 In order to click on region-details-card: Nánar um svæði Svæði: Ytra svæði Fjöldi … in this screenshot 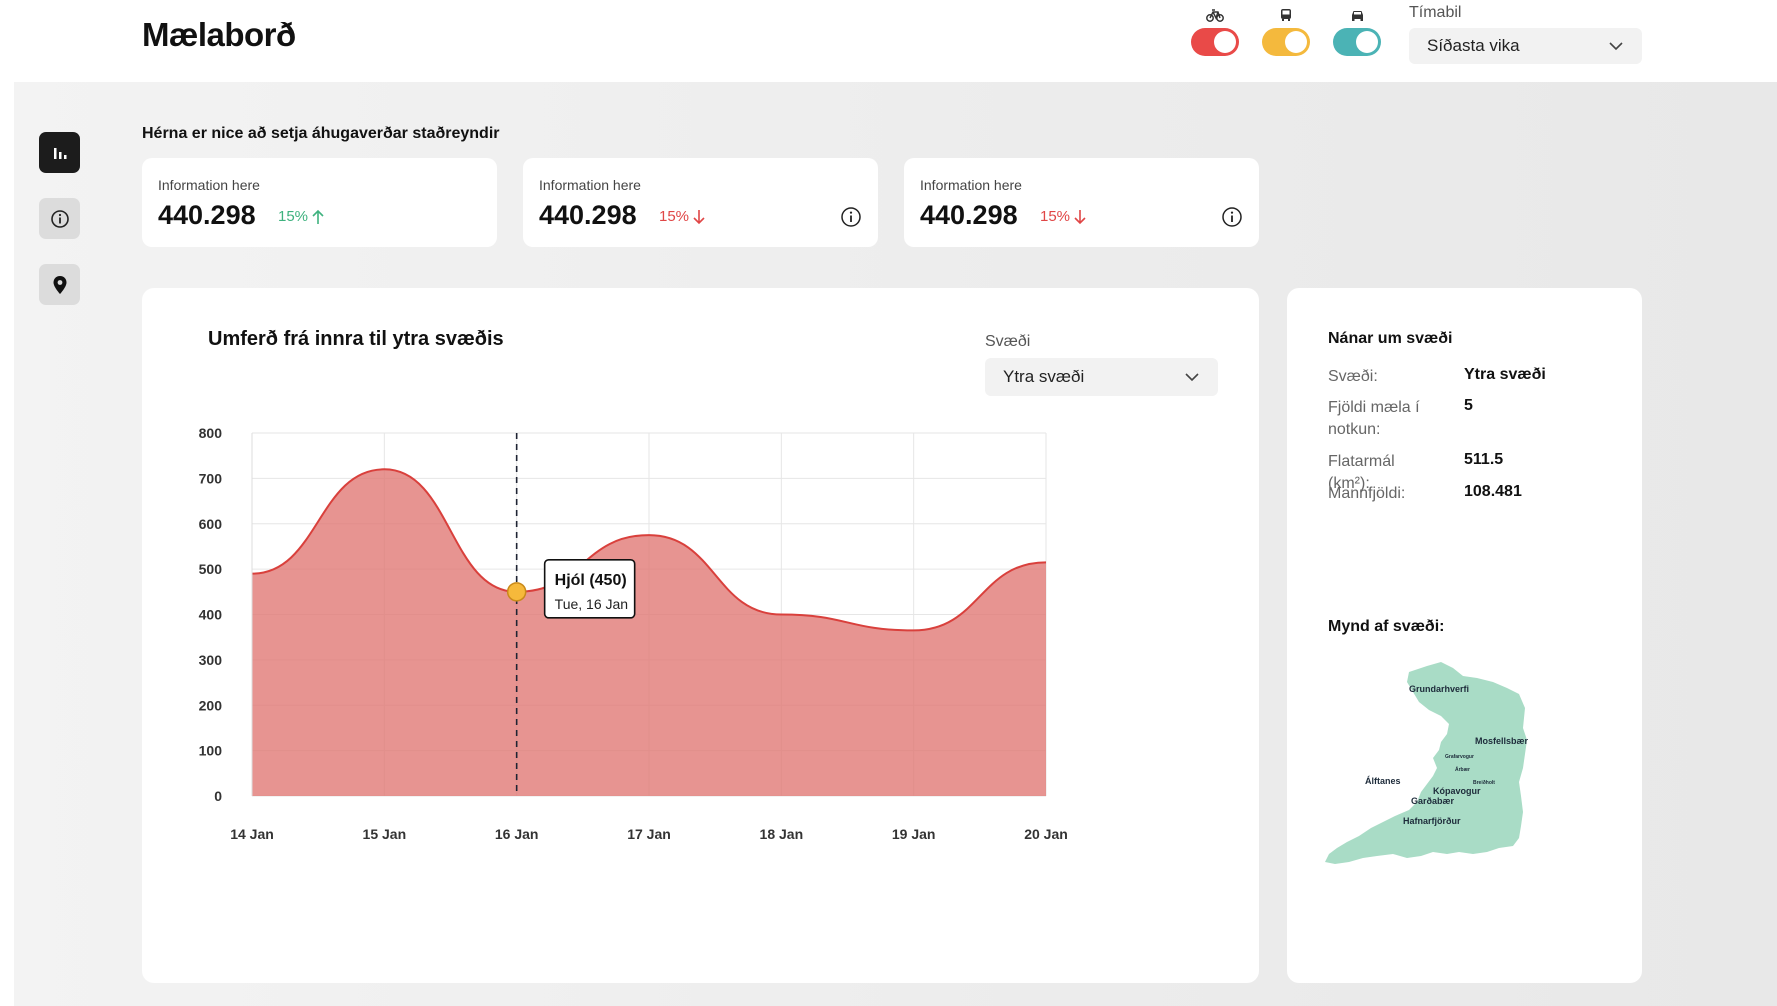, I will do `click(1464, 635)`.